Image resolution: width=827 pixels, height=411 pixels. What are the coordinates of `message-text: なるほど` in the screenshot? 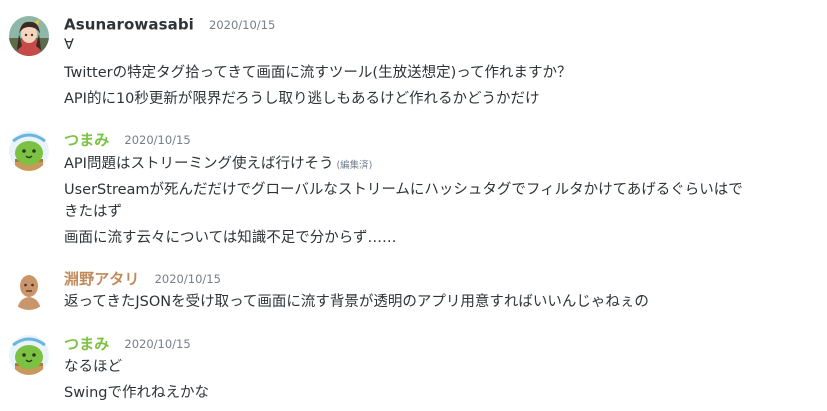 It's located at (93, 367).